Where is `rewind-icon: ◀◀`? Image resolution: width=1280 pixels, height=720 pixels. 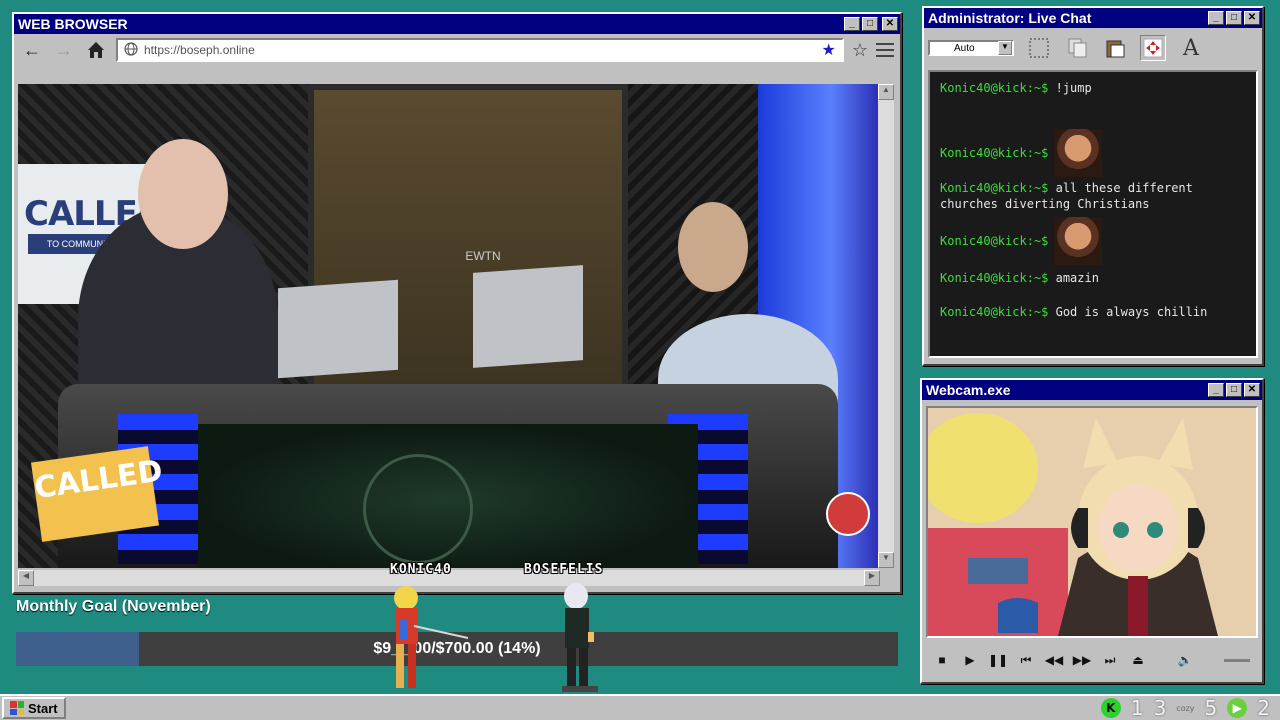
rewind-icon: ◀◀ is located at coordinates (1054, 660).